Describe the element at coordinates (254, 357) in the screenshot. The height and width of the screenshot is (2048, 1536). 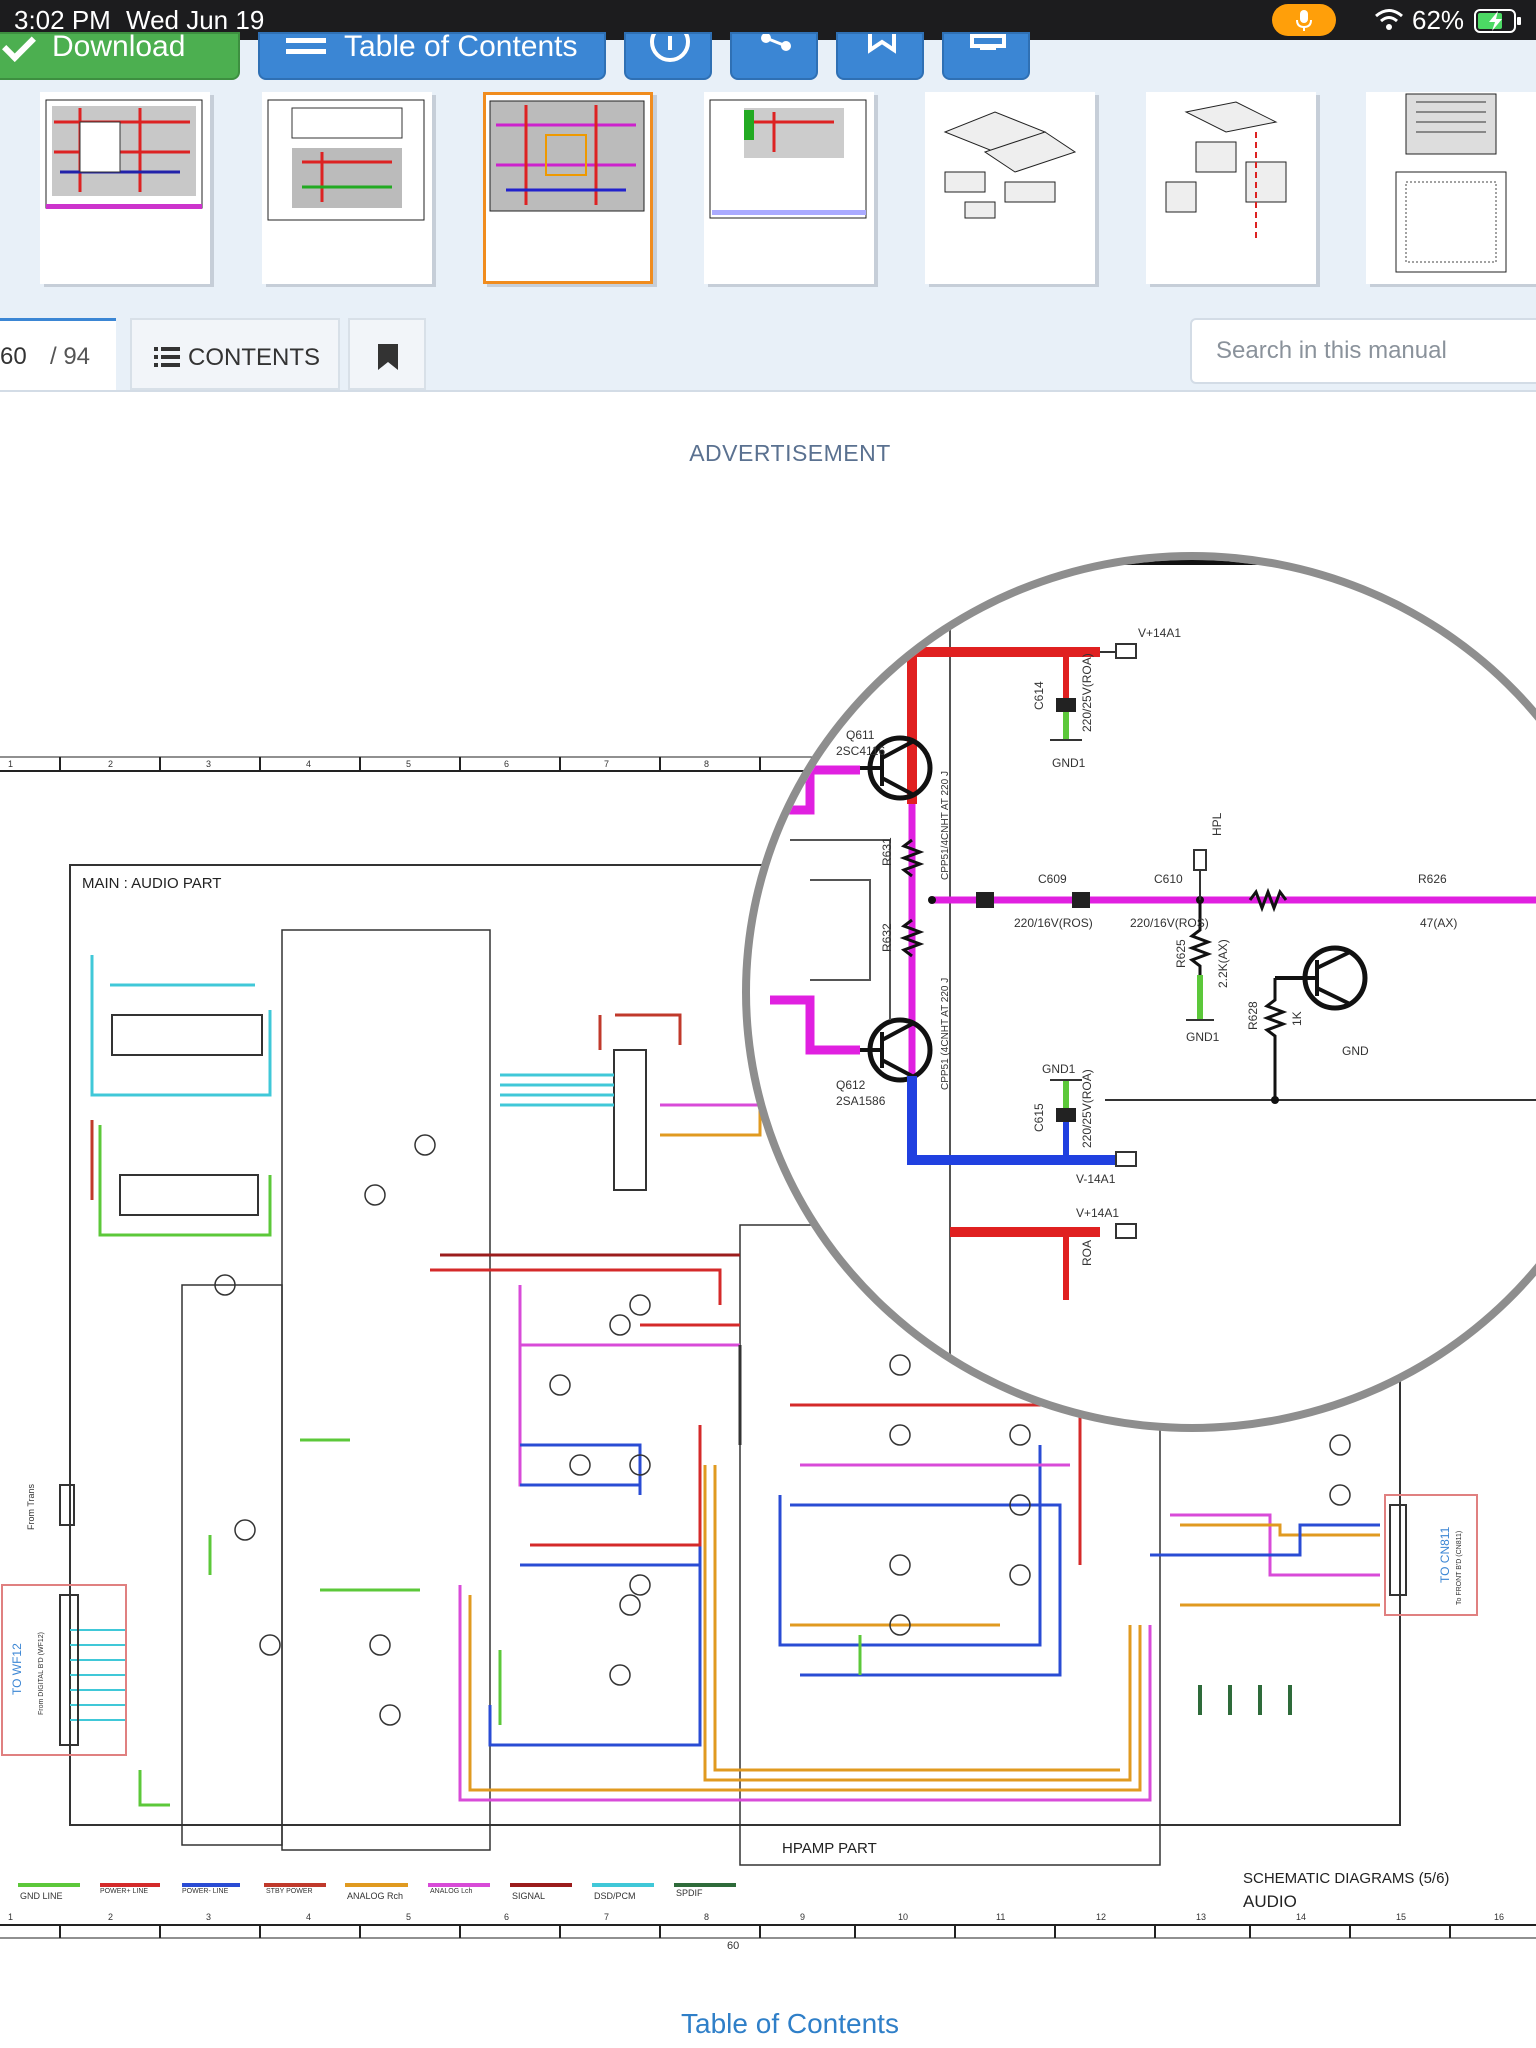
I see `contents-label: CONTENTS` at that location.